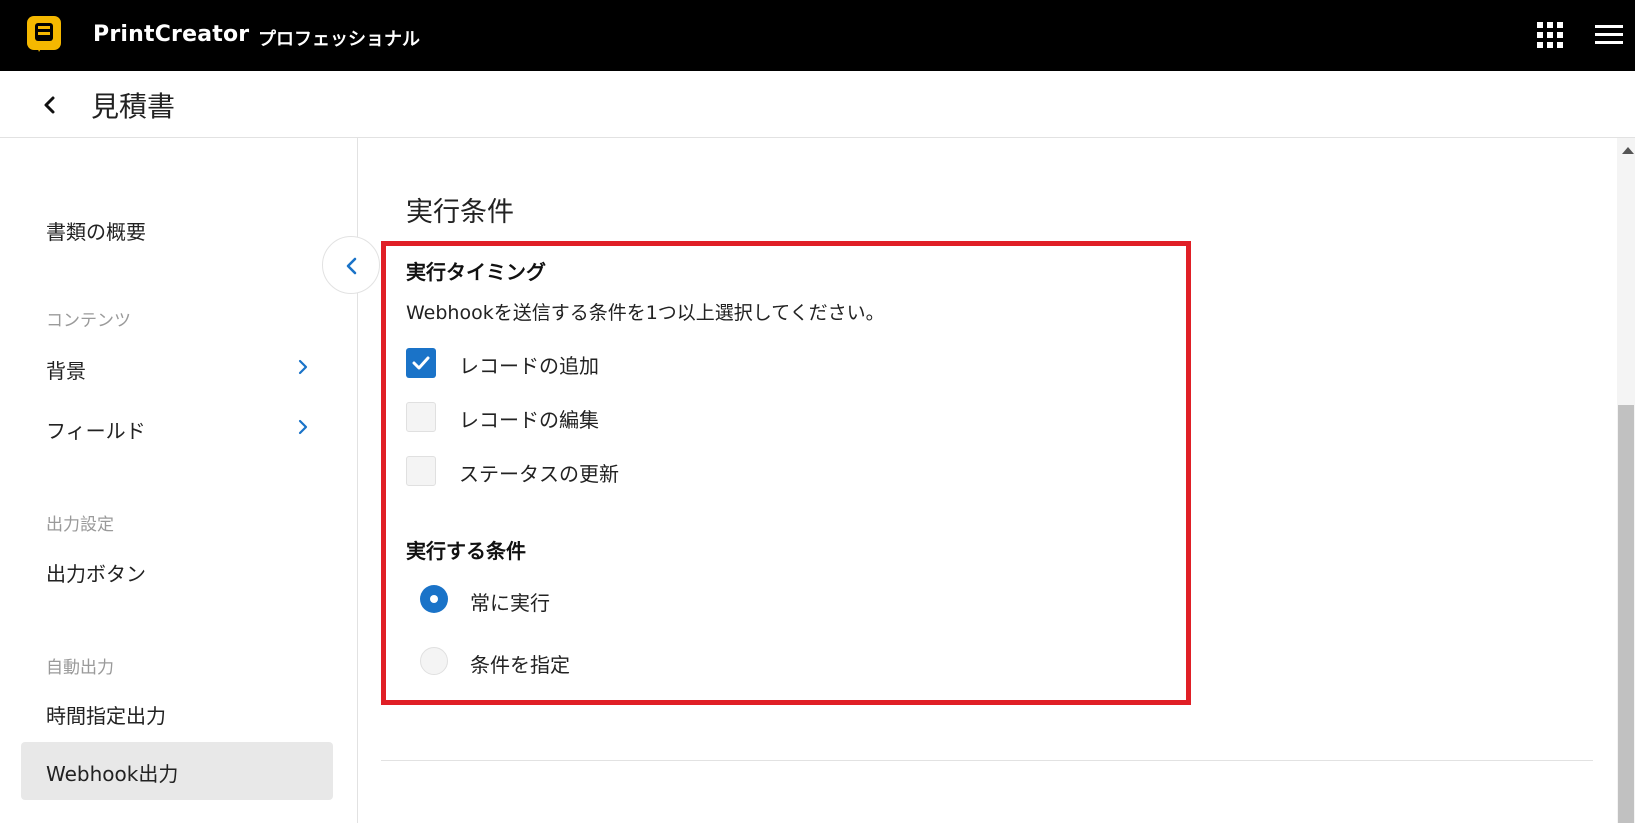 This screenshot has height=823, width=1635. What do you see at coordinates (510, 603) in the screenshot?
I see `radio-label: 常に実行` at bounding box center [510, 603].